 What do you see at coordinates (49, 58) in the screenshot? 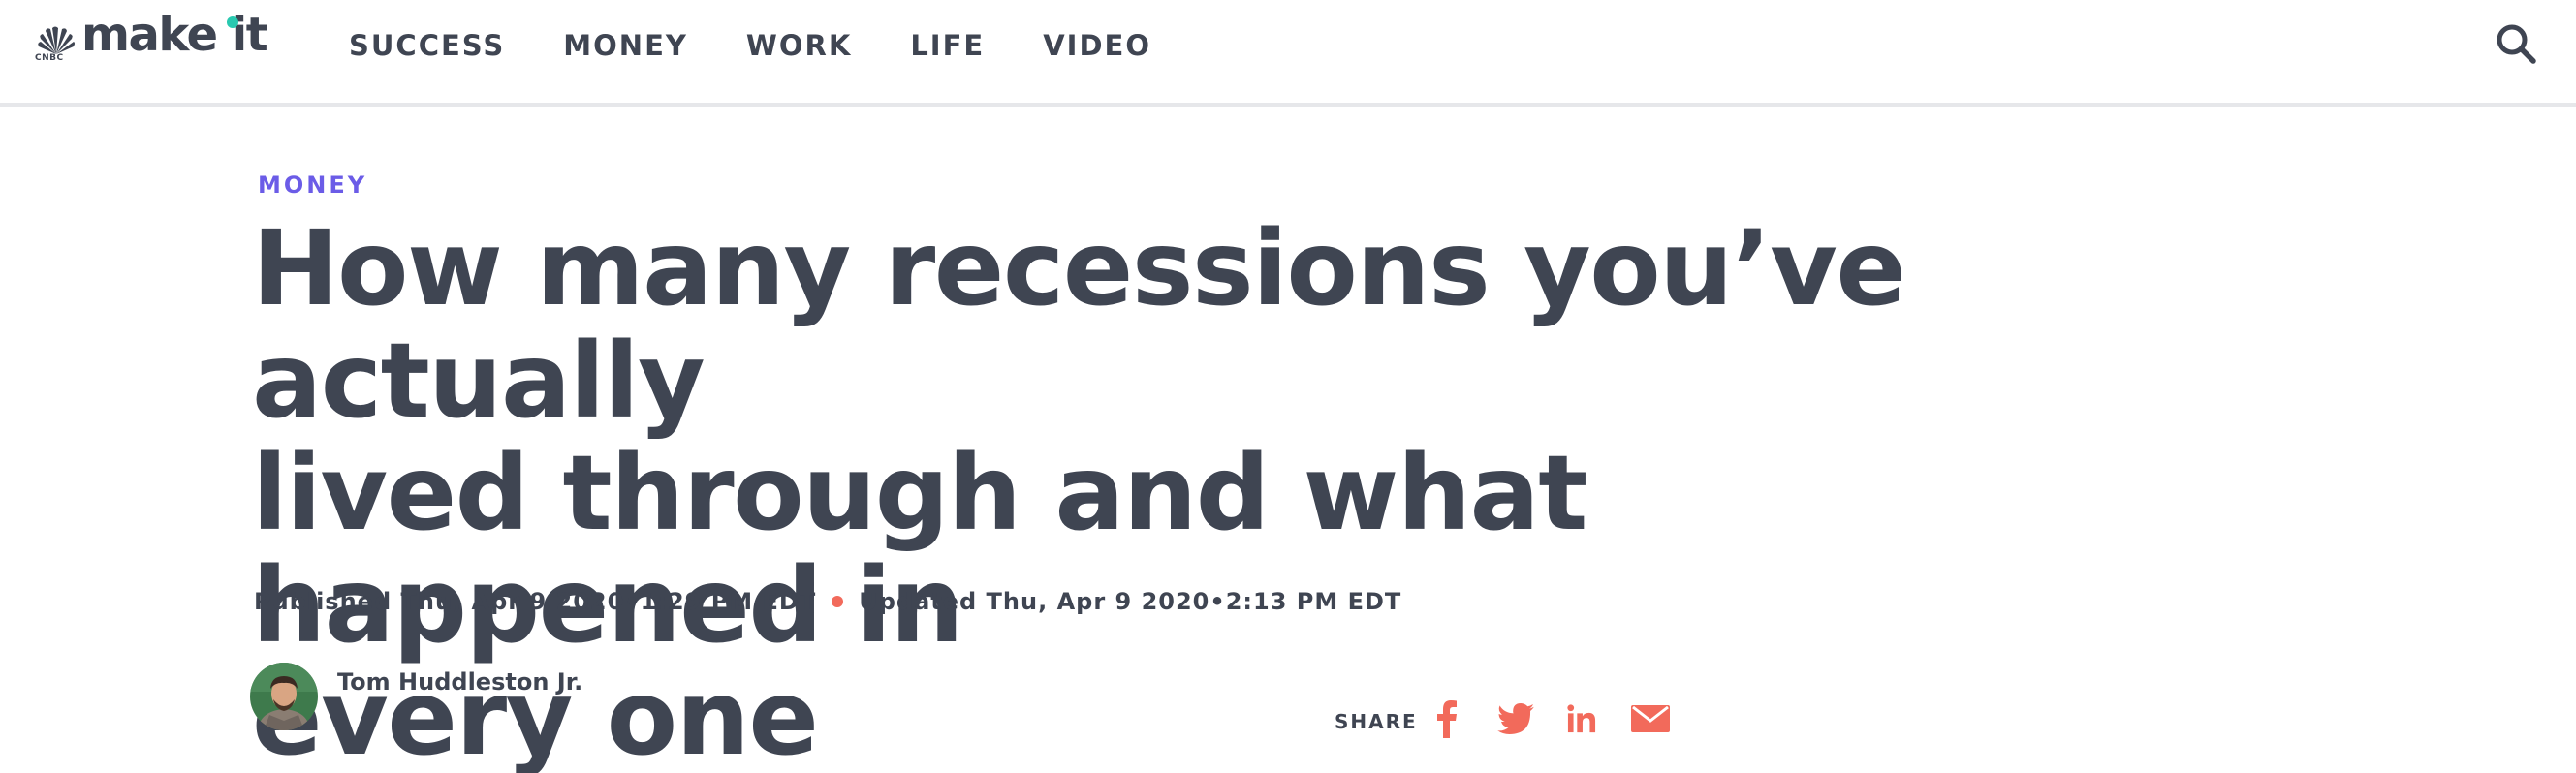
I see `cnbc-parent-tag: CNBC` at bounding box center [49, 58].